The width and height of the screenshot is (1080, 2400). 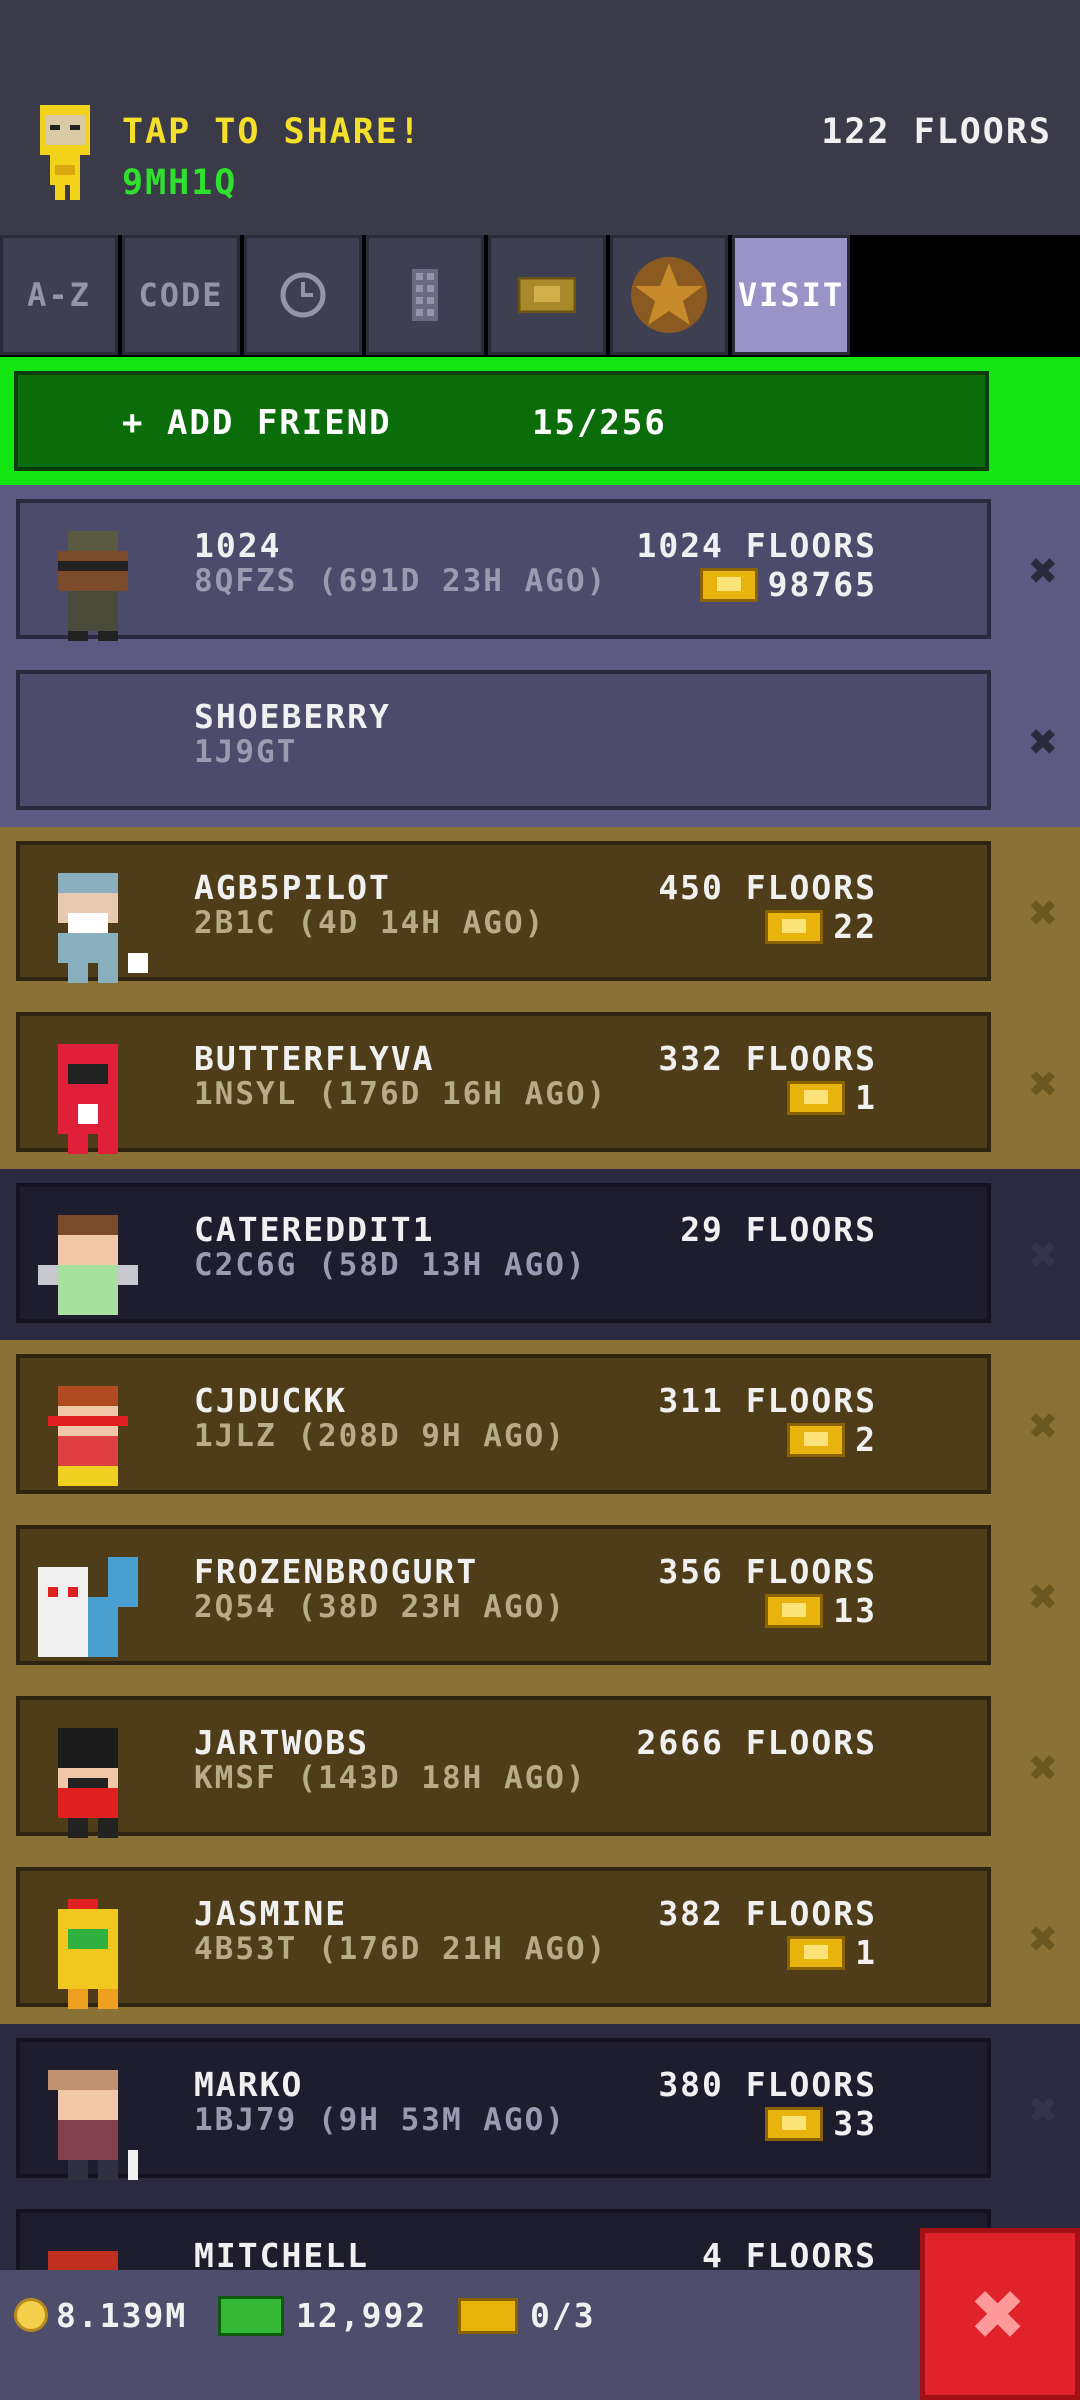 I want to click on player-code: 9MH1Q, so click(x=180, y=183).